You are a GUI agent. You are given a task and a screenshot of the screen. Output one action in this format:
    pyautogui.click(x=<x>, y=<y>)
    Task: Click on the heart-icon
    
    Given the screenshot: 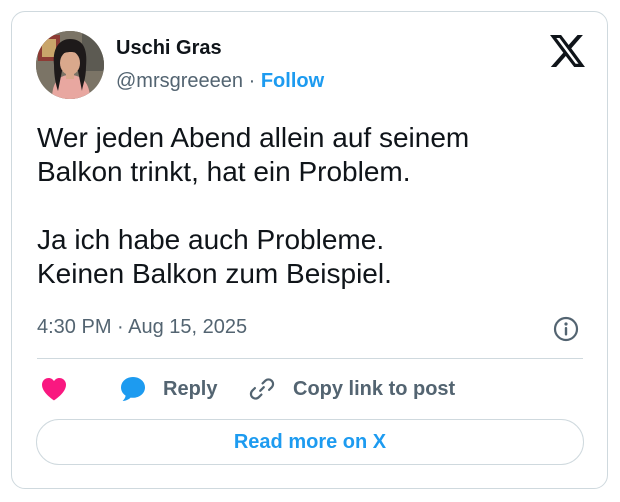 What is the action you would take?
    pyautogui.click(x=54, y=389)
    